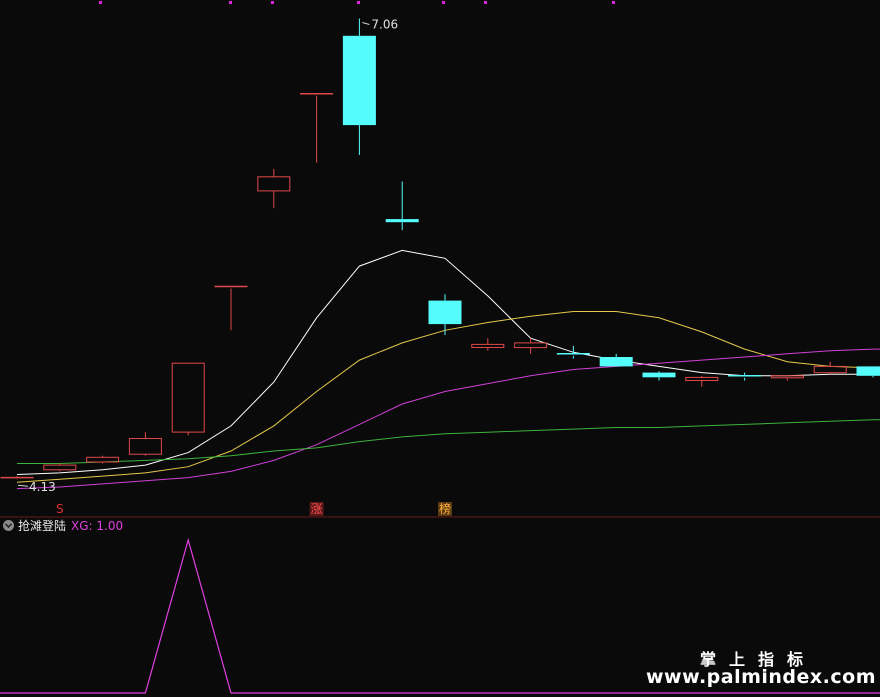  What do you see at coordinates (366, 24) in the screenshot?
I see `max-price-pointer` at bounding box center [366, 24].